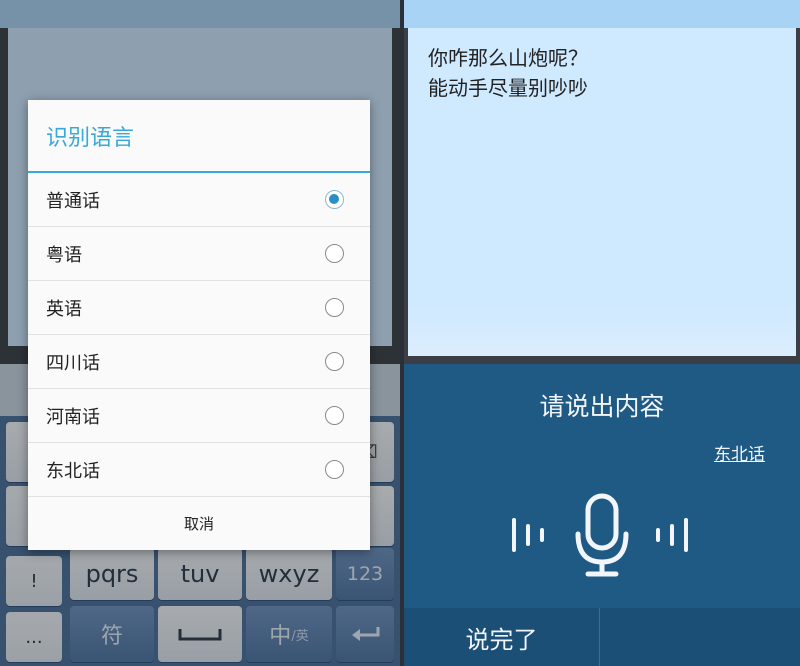 The width and height of the screenshot is (800, 666). I want to click on option-northeastern: 东北话, so click(199, 470).